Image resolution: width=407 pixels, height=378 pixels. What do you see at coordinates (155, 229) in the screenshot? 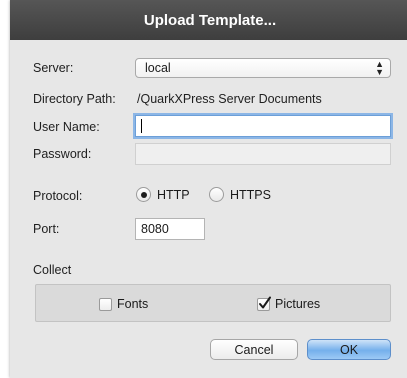
I see `port-value: 8080` at bounding box center [155, 229].